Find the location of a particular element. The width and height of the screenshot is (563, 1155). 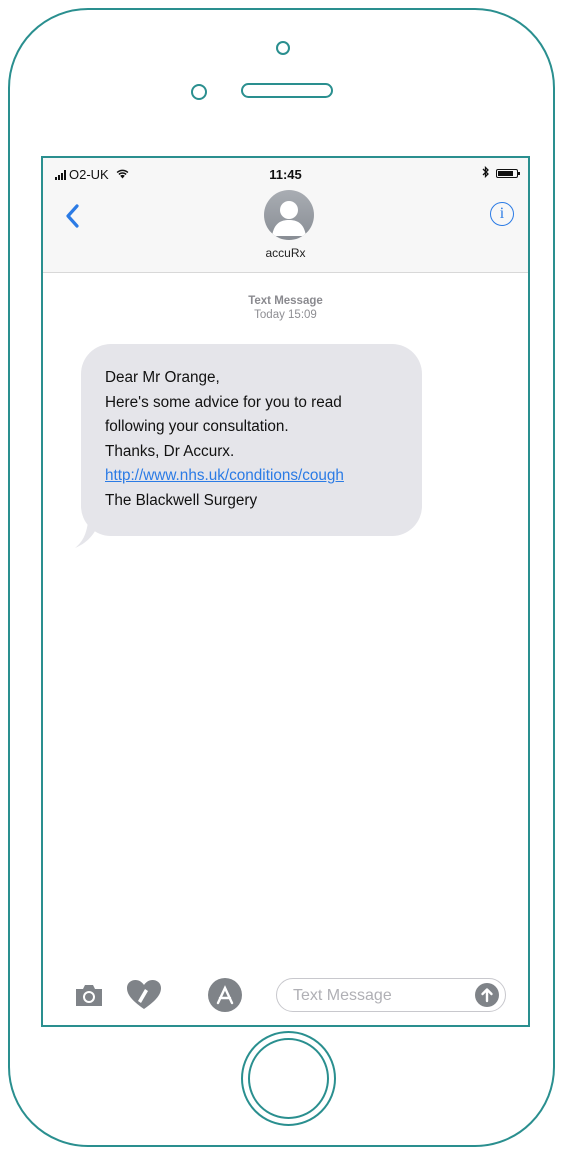

camera-icon is located at coordinates (89, 995).